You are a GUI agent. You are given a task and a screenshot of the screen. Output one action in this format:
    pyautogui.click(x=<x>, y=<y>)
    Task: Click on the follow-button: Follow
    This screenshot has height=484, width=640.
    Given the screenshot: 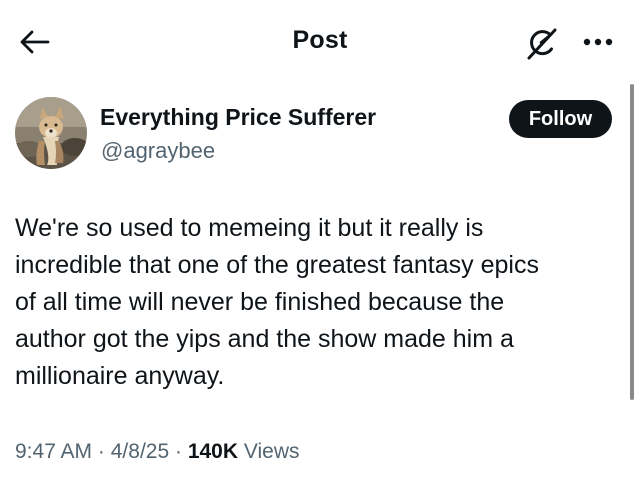 What is the action you would take?
    pyautogui.click(x=560, y=119)
    